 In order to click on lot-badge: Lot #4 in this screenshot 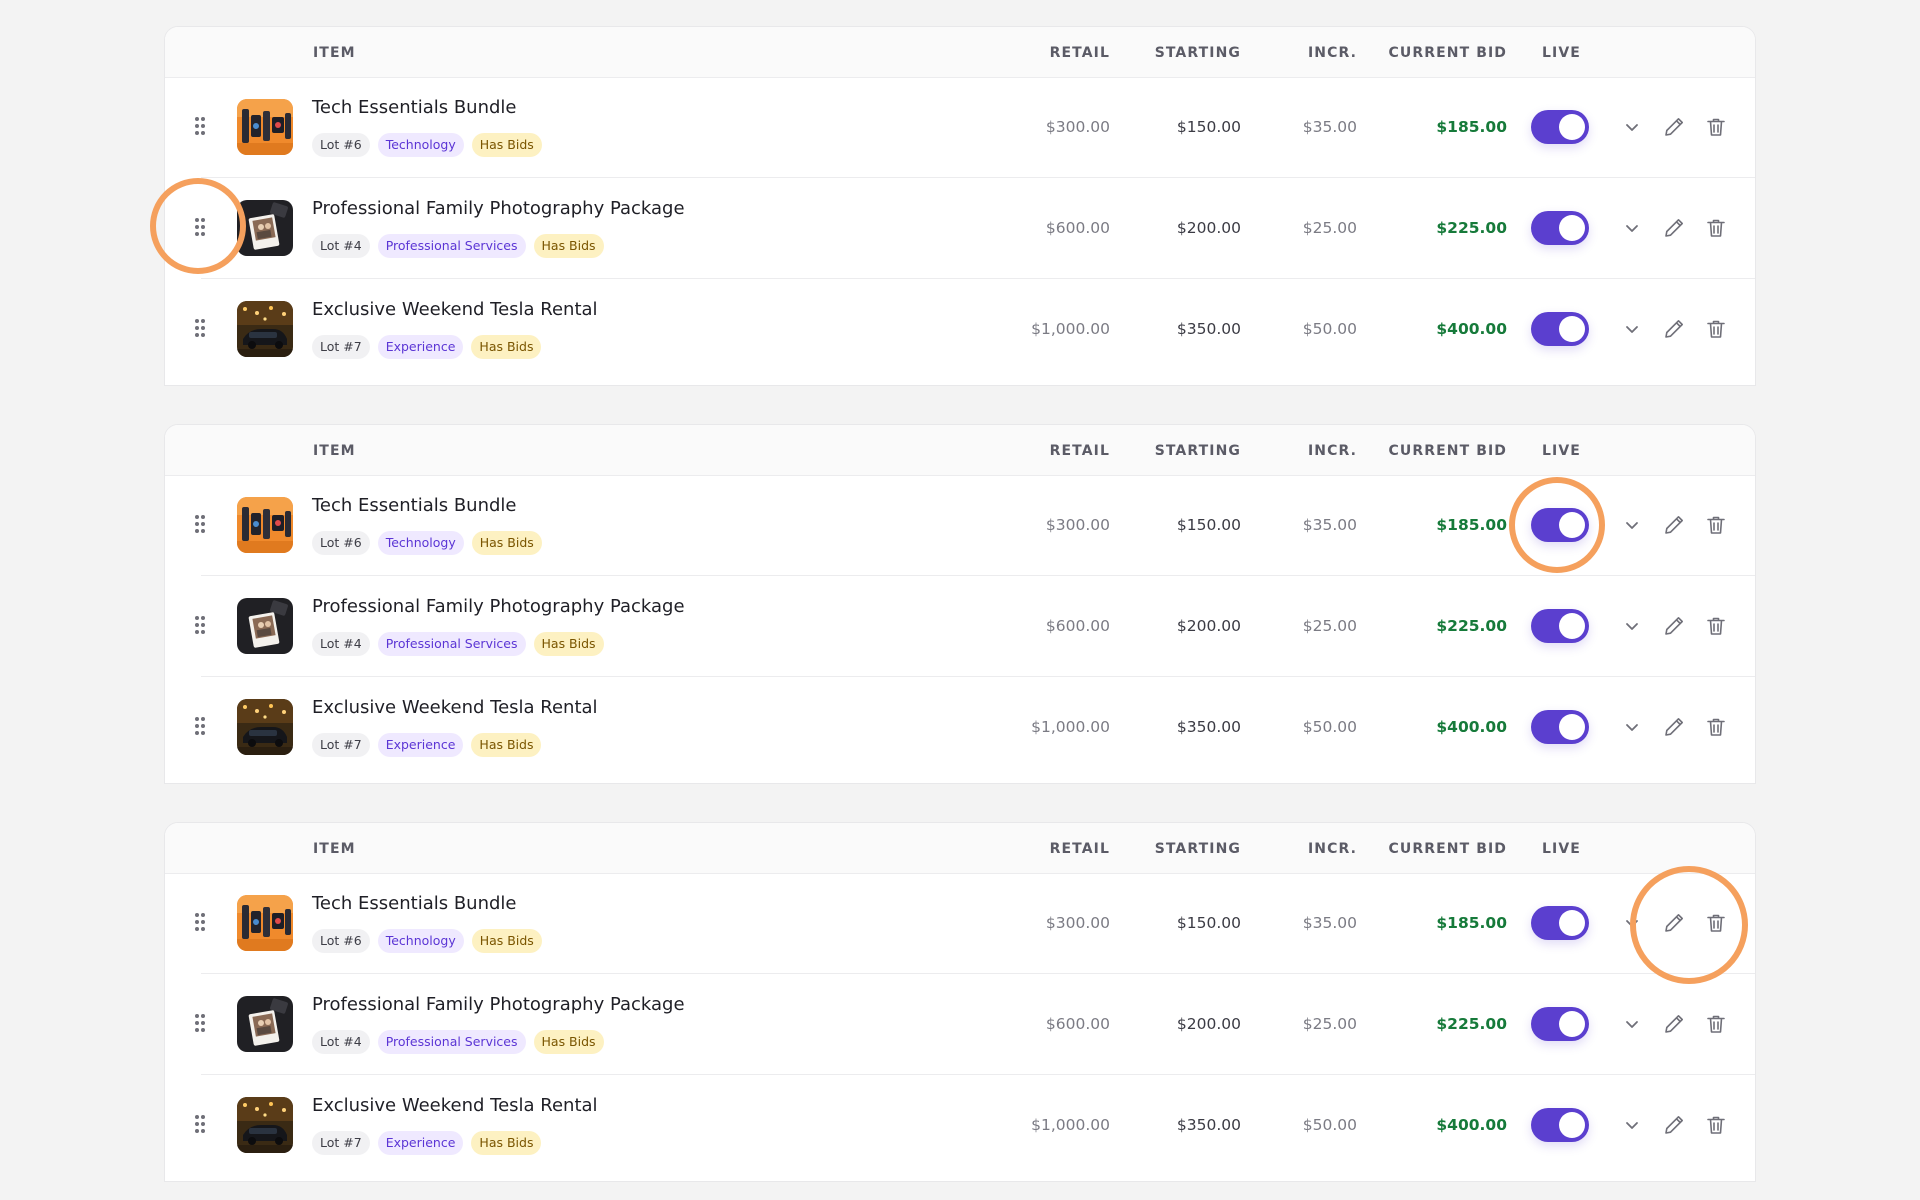, I will do `click(341, 644)`.